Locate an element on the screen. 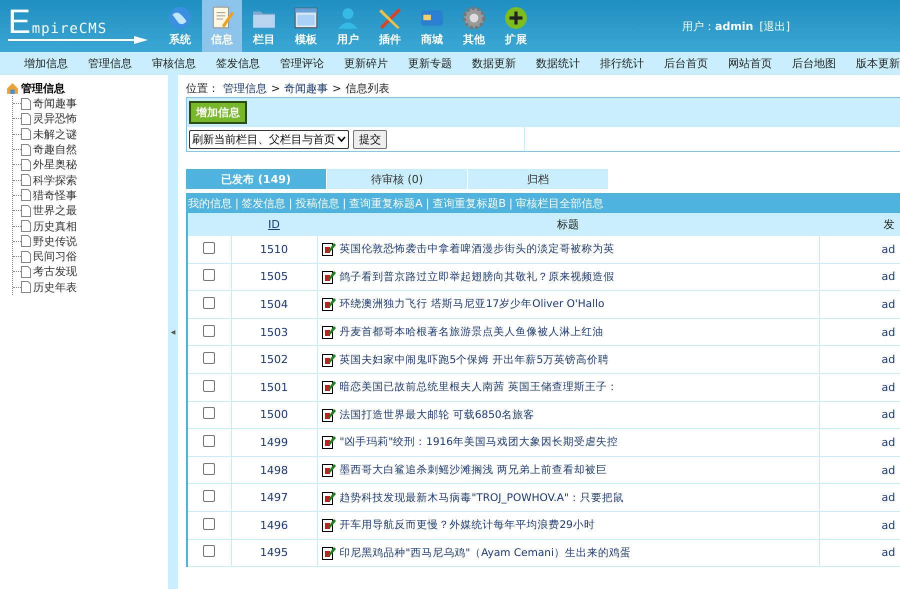 The image size is (900, 589). chevron-icon is located at coordinates (341, 139).